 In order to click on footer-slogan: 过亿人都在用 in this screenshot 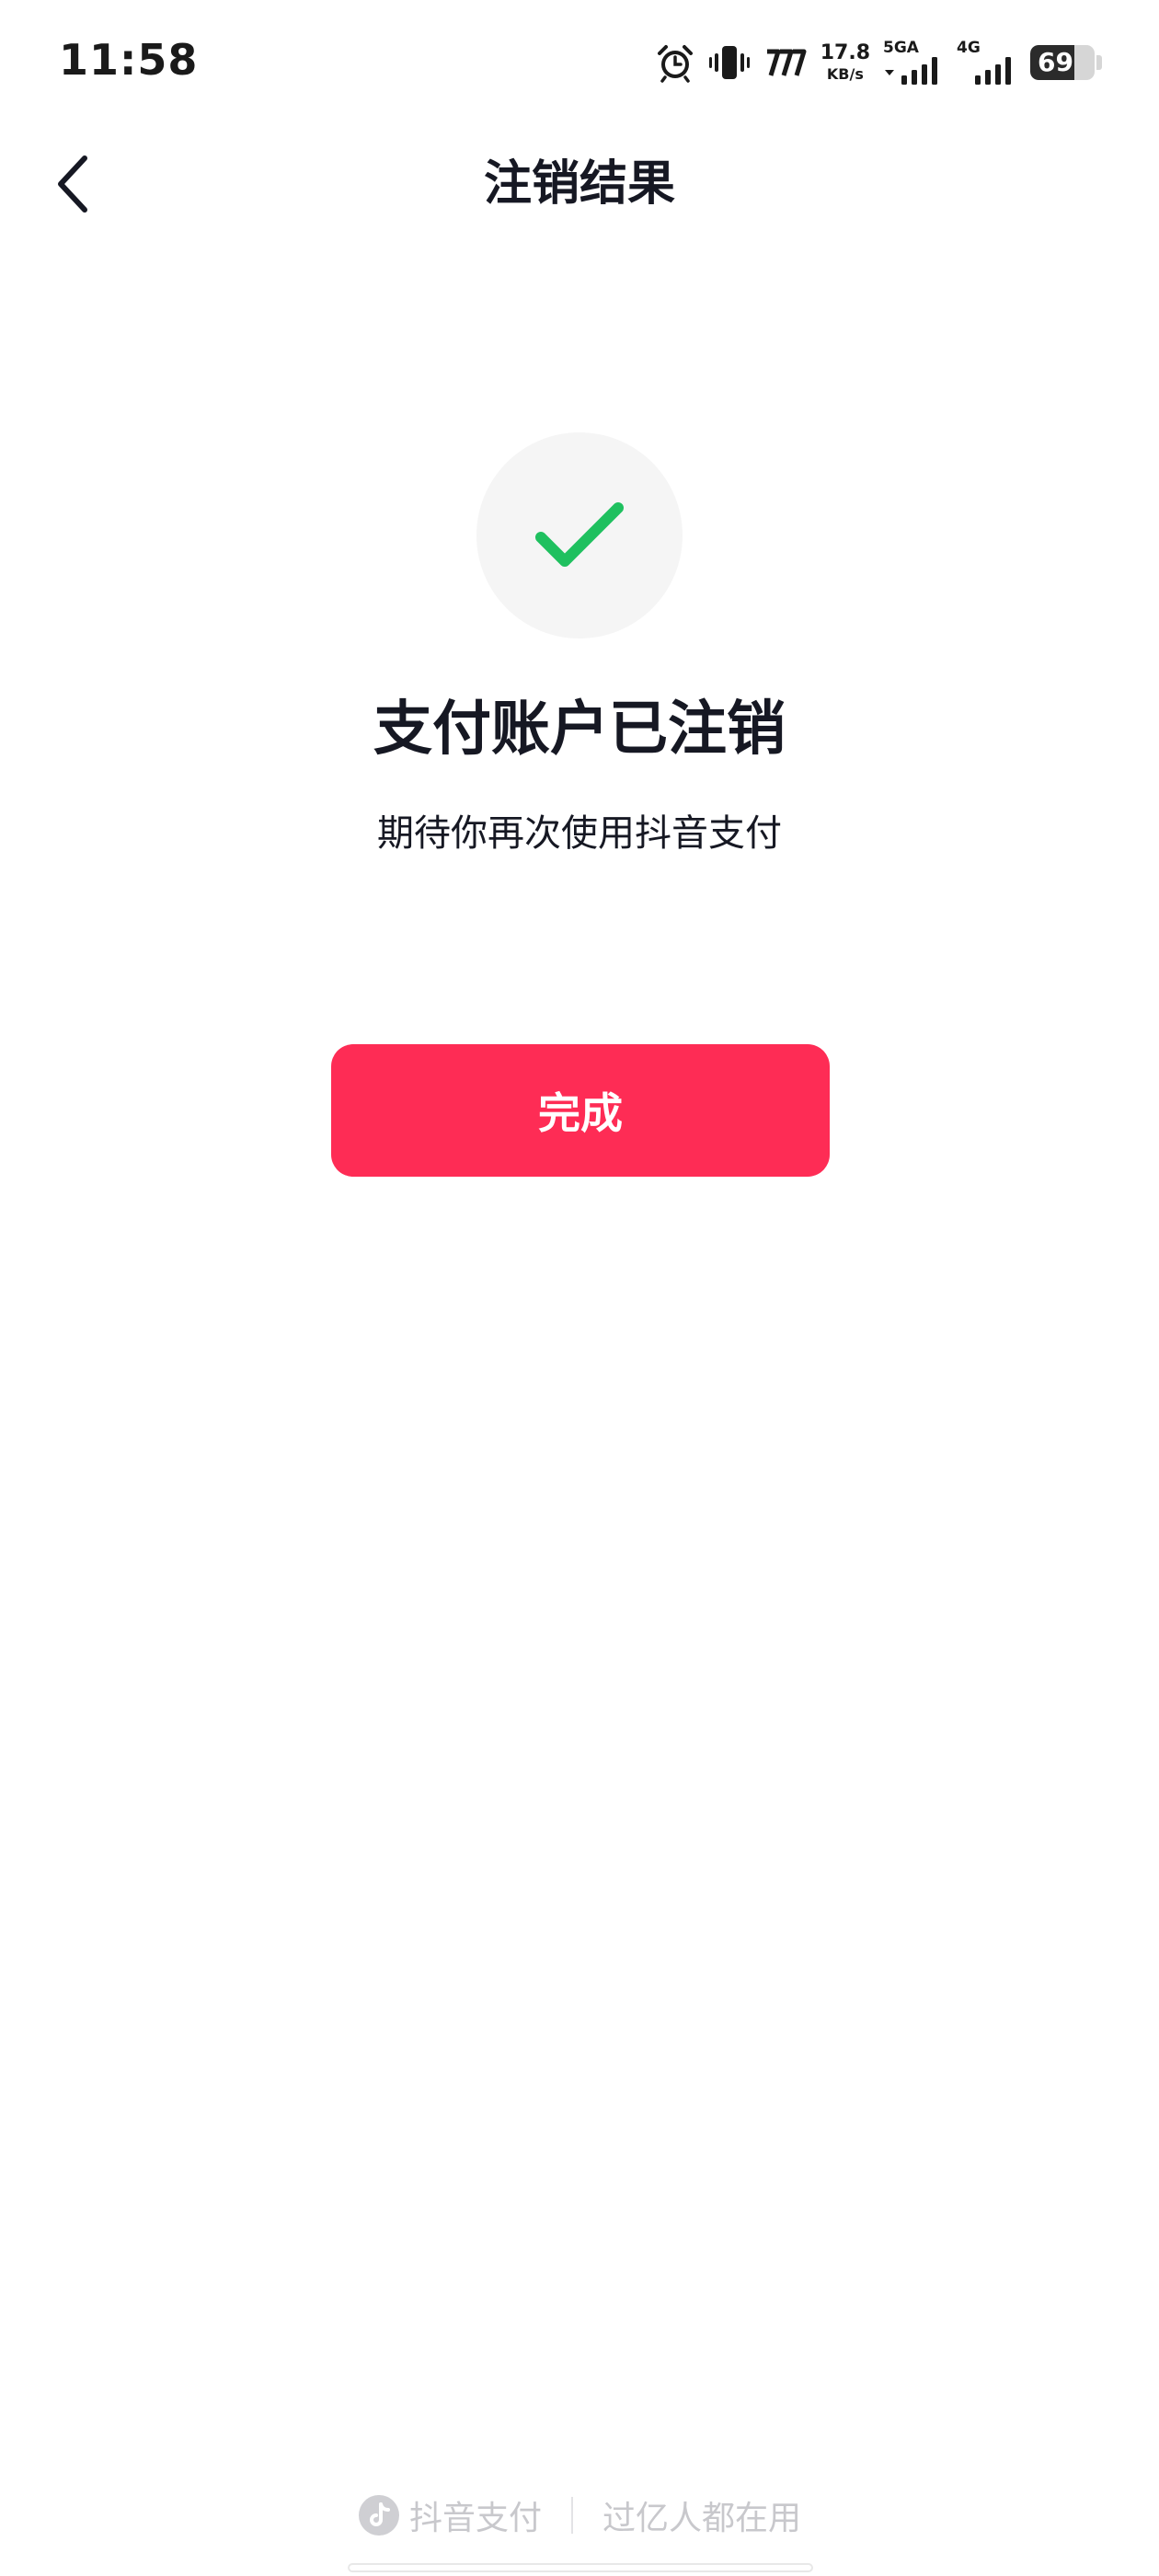, I will do `click(702, 2518)`.